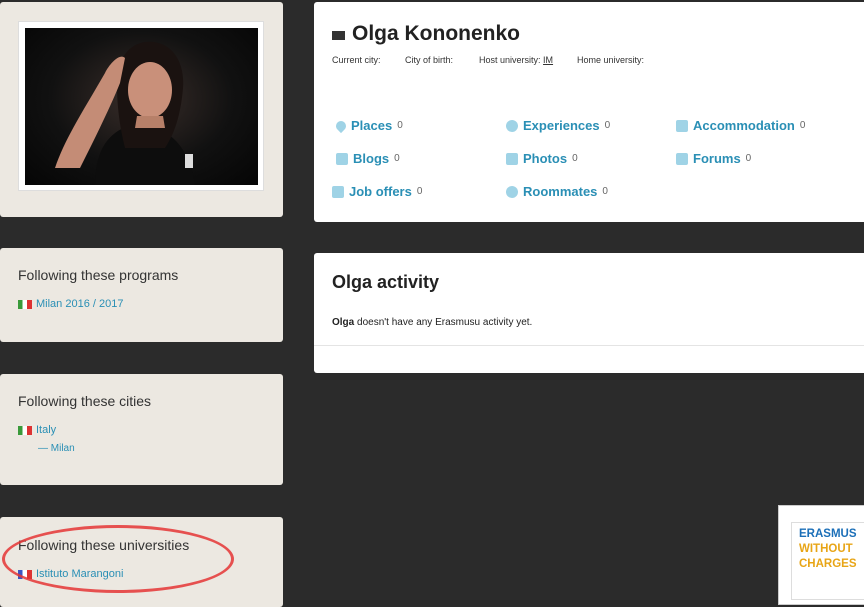 The image size is (864, 607). I want to click on stat-places: Places 0, so click(368, 125).